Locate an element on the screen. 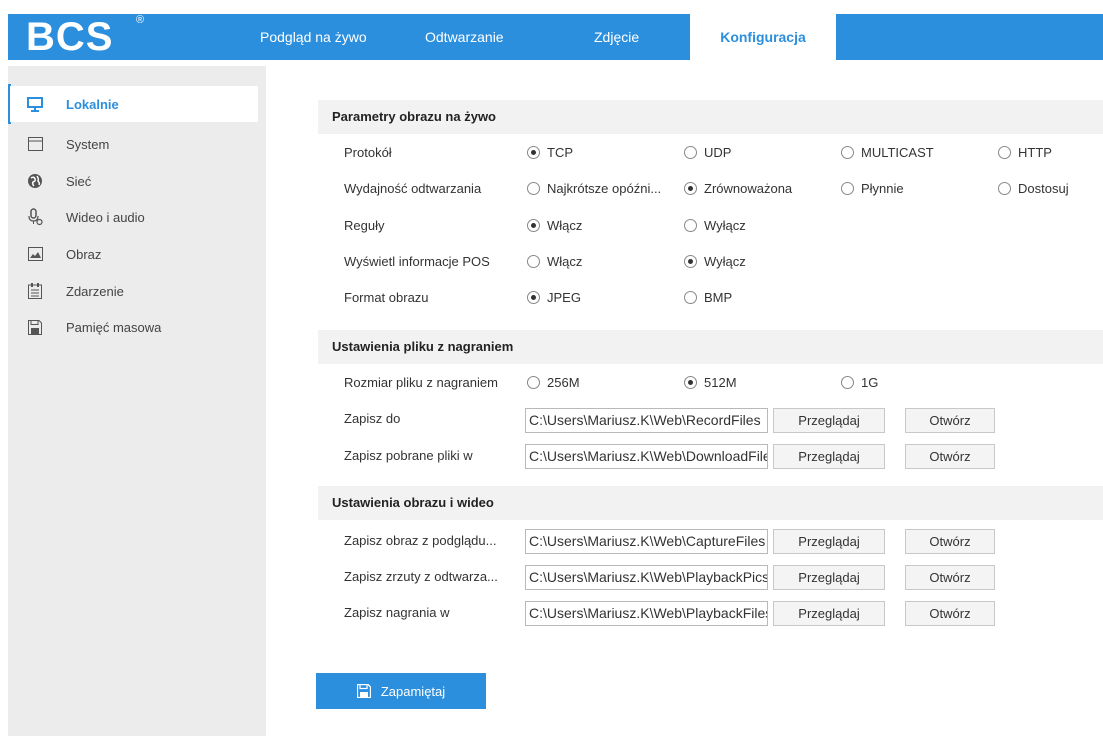 This screenshot has height=736, width=1103. logo-text: BCS is located at coordinates (70, 37).